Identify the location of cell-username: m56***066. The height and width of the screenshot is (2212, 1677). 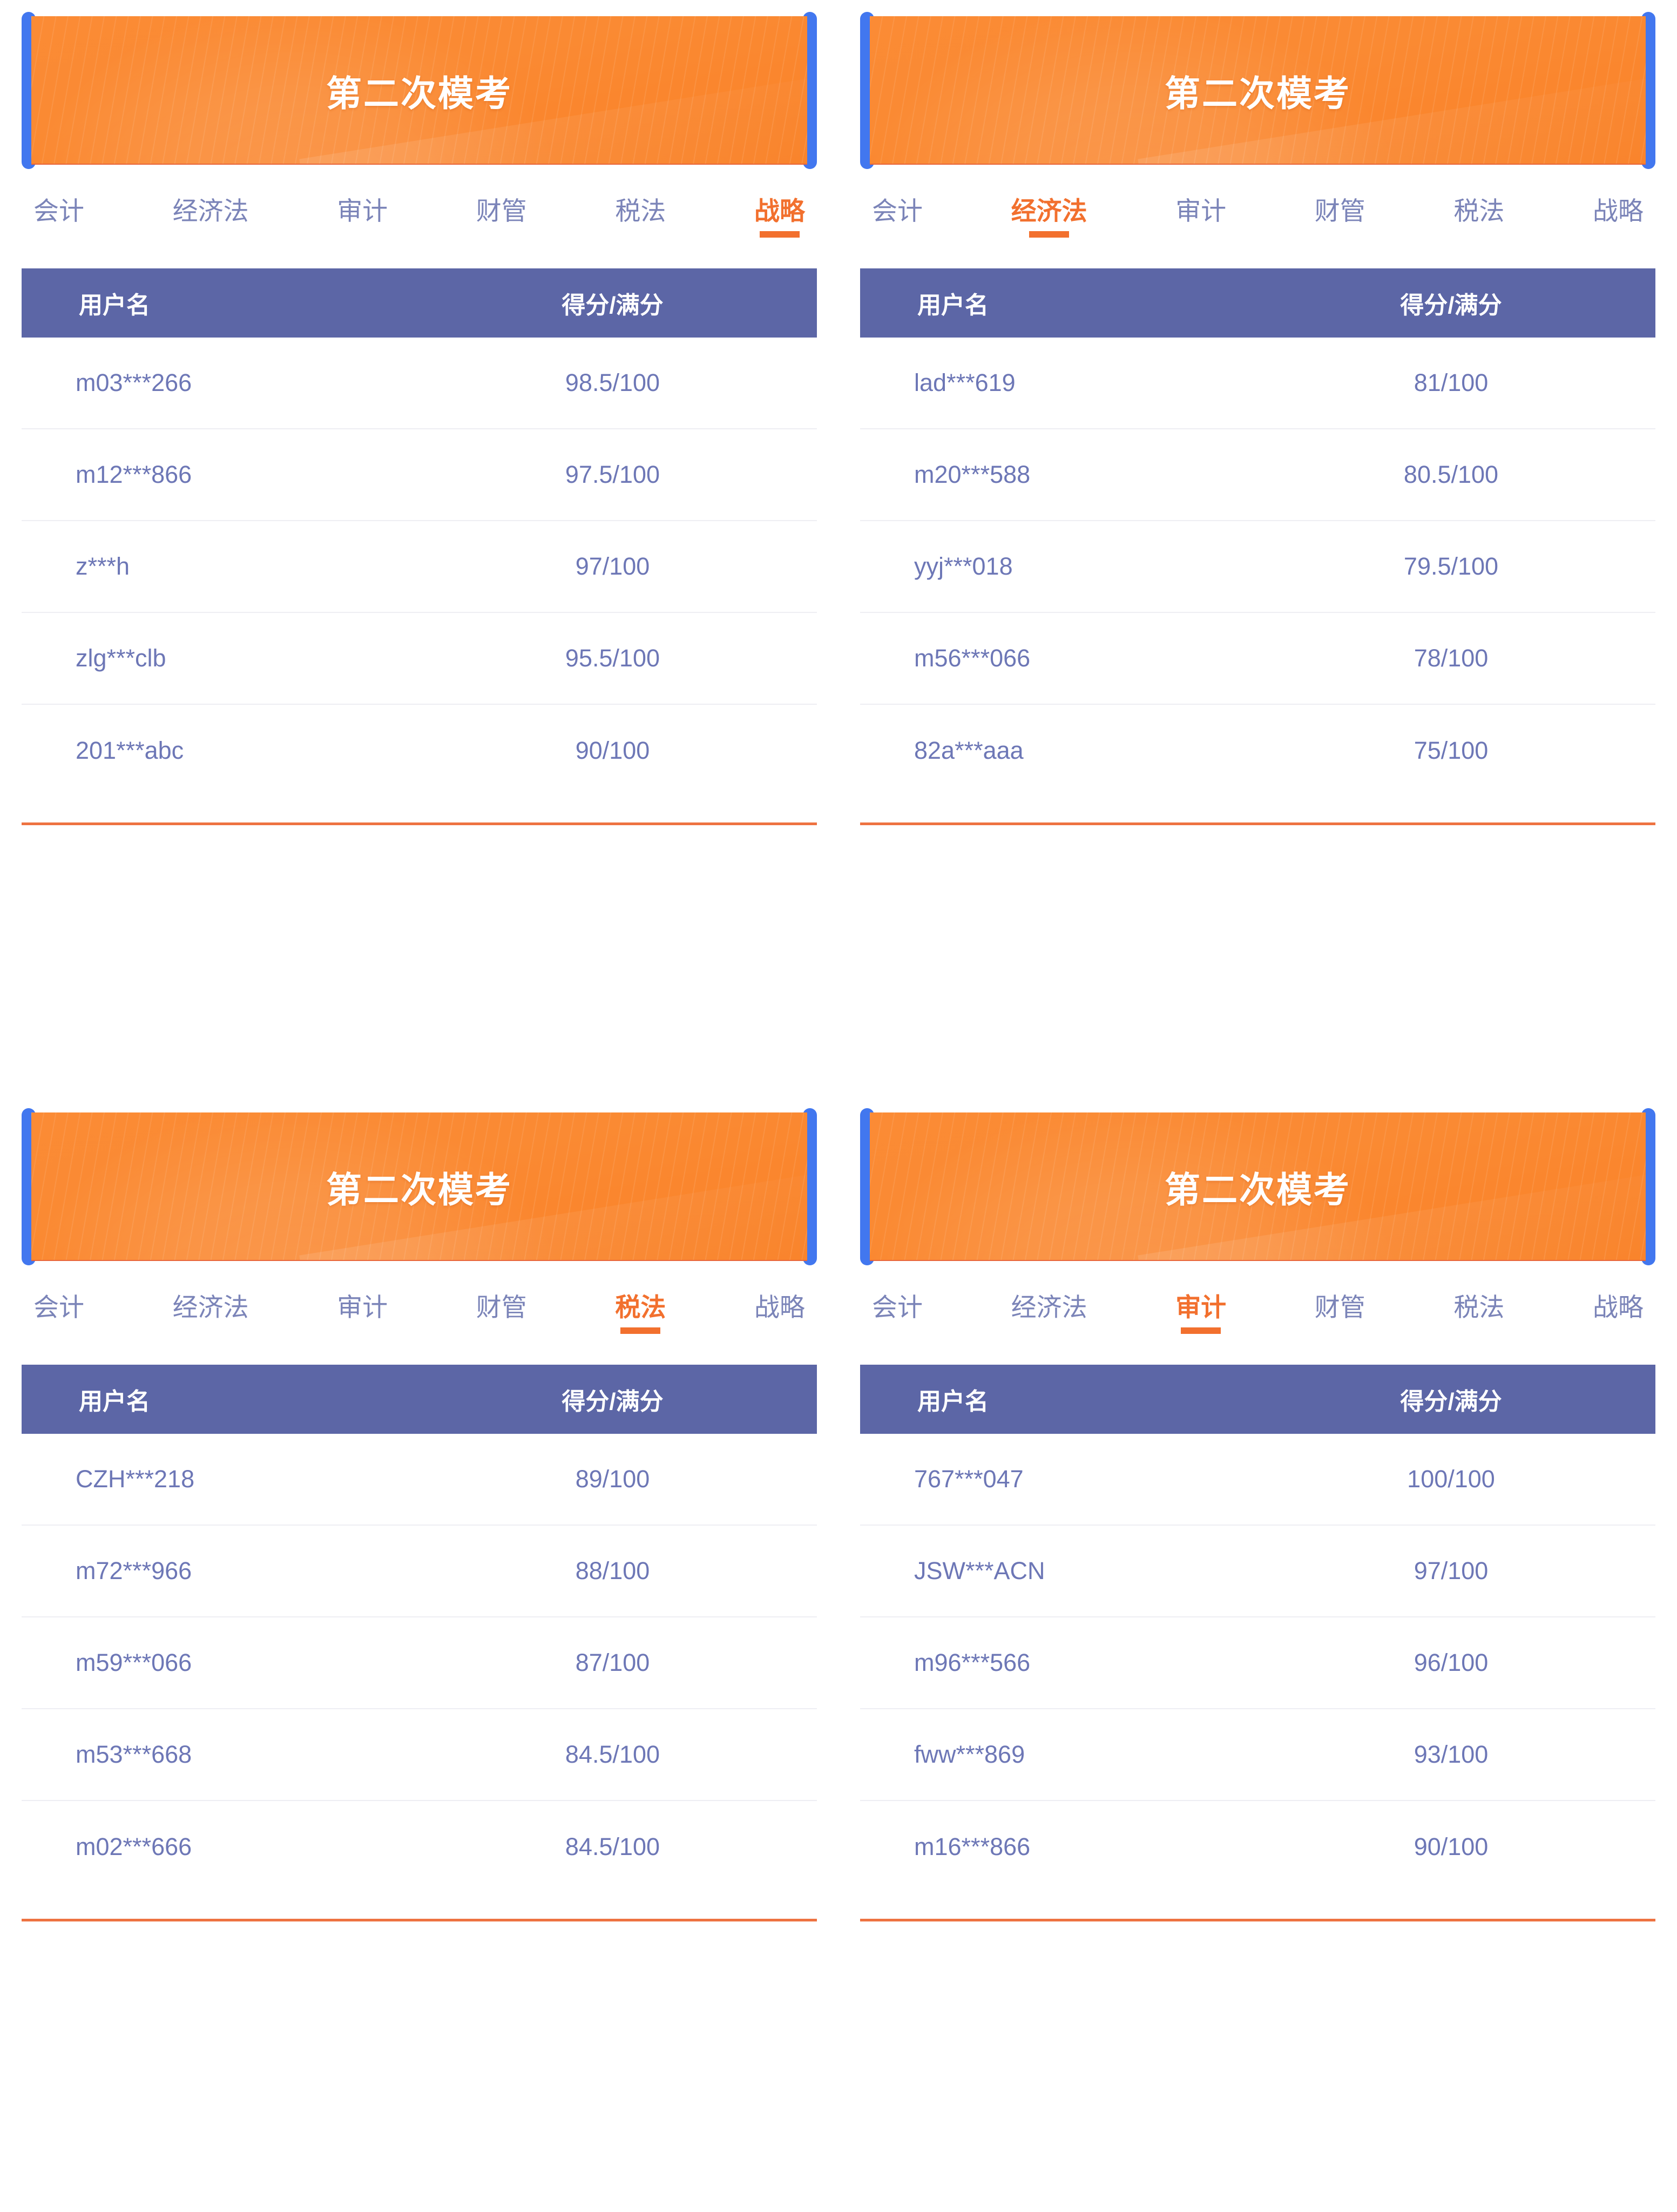
(973, 658).